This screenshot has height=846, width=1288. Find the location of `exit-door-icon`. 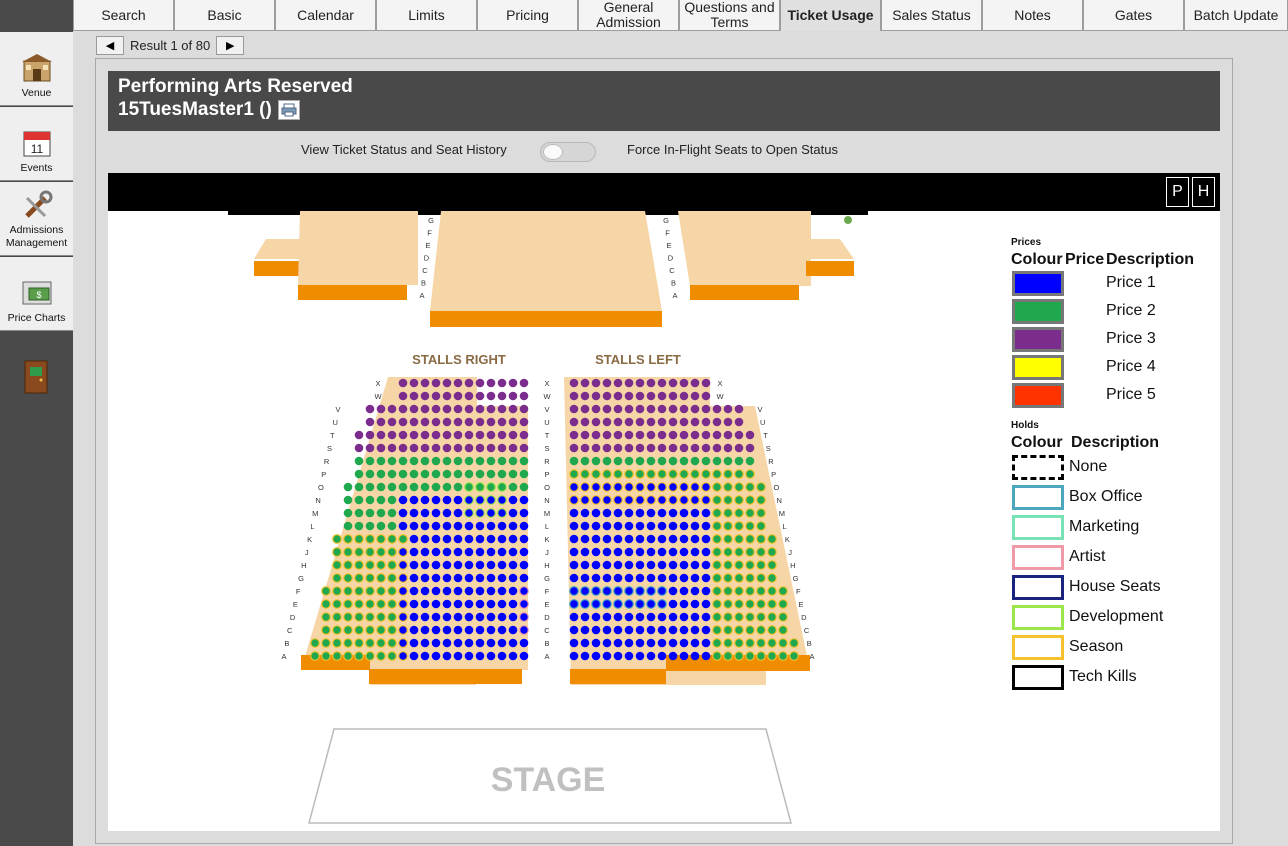

exit-door-icon is located at coordinates (36, 377).